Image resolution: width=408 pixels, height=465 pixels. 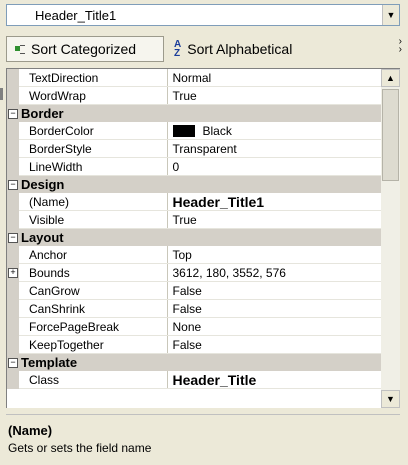 I want to click on property-toolbar: Sort Categorized AZ Sort Alphabetical › ›, so click(x=204, y=49).